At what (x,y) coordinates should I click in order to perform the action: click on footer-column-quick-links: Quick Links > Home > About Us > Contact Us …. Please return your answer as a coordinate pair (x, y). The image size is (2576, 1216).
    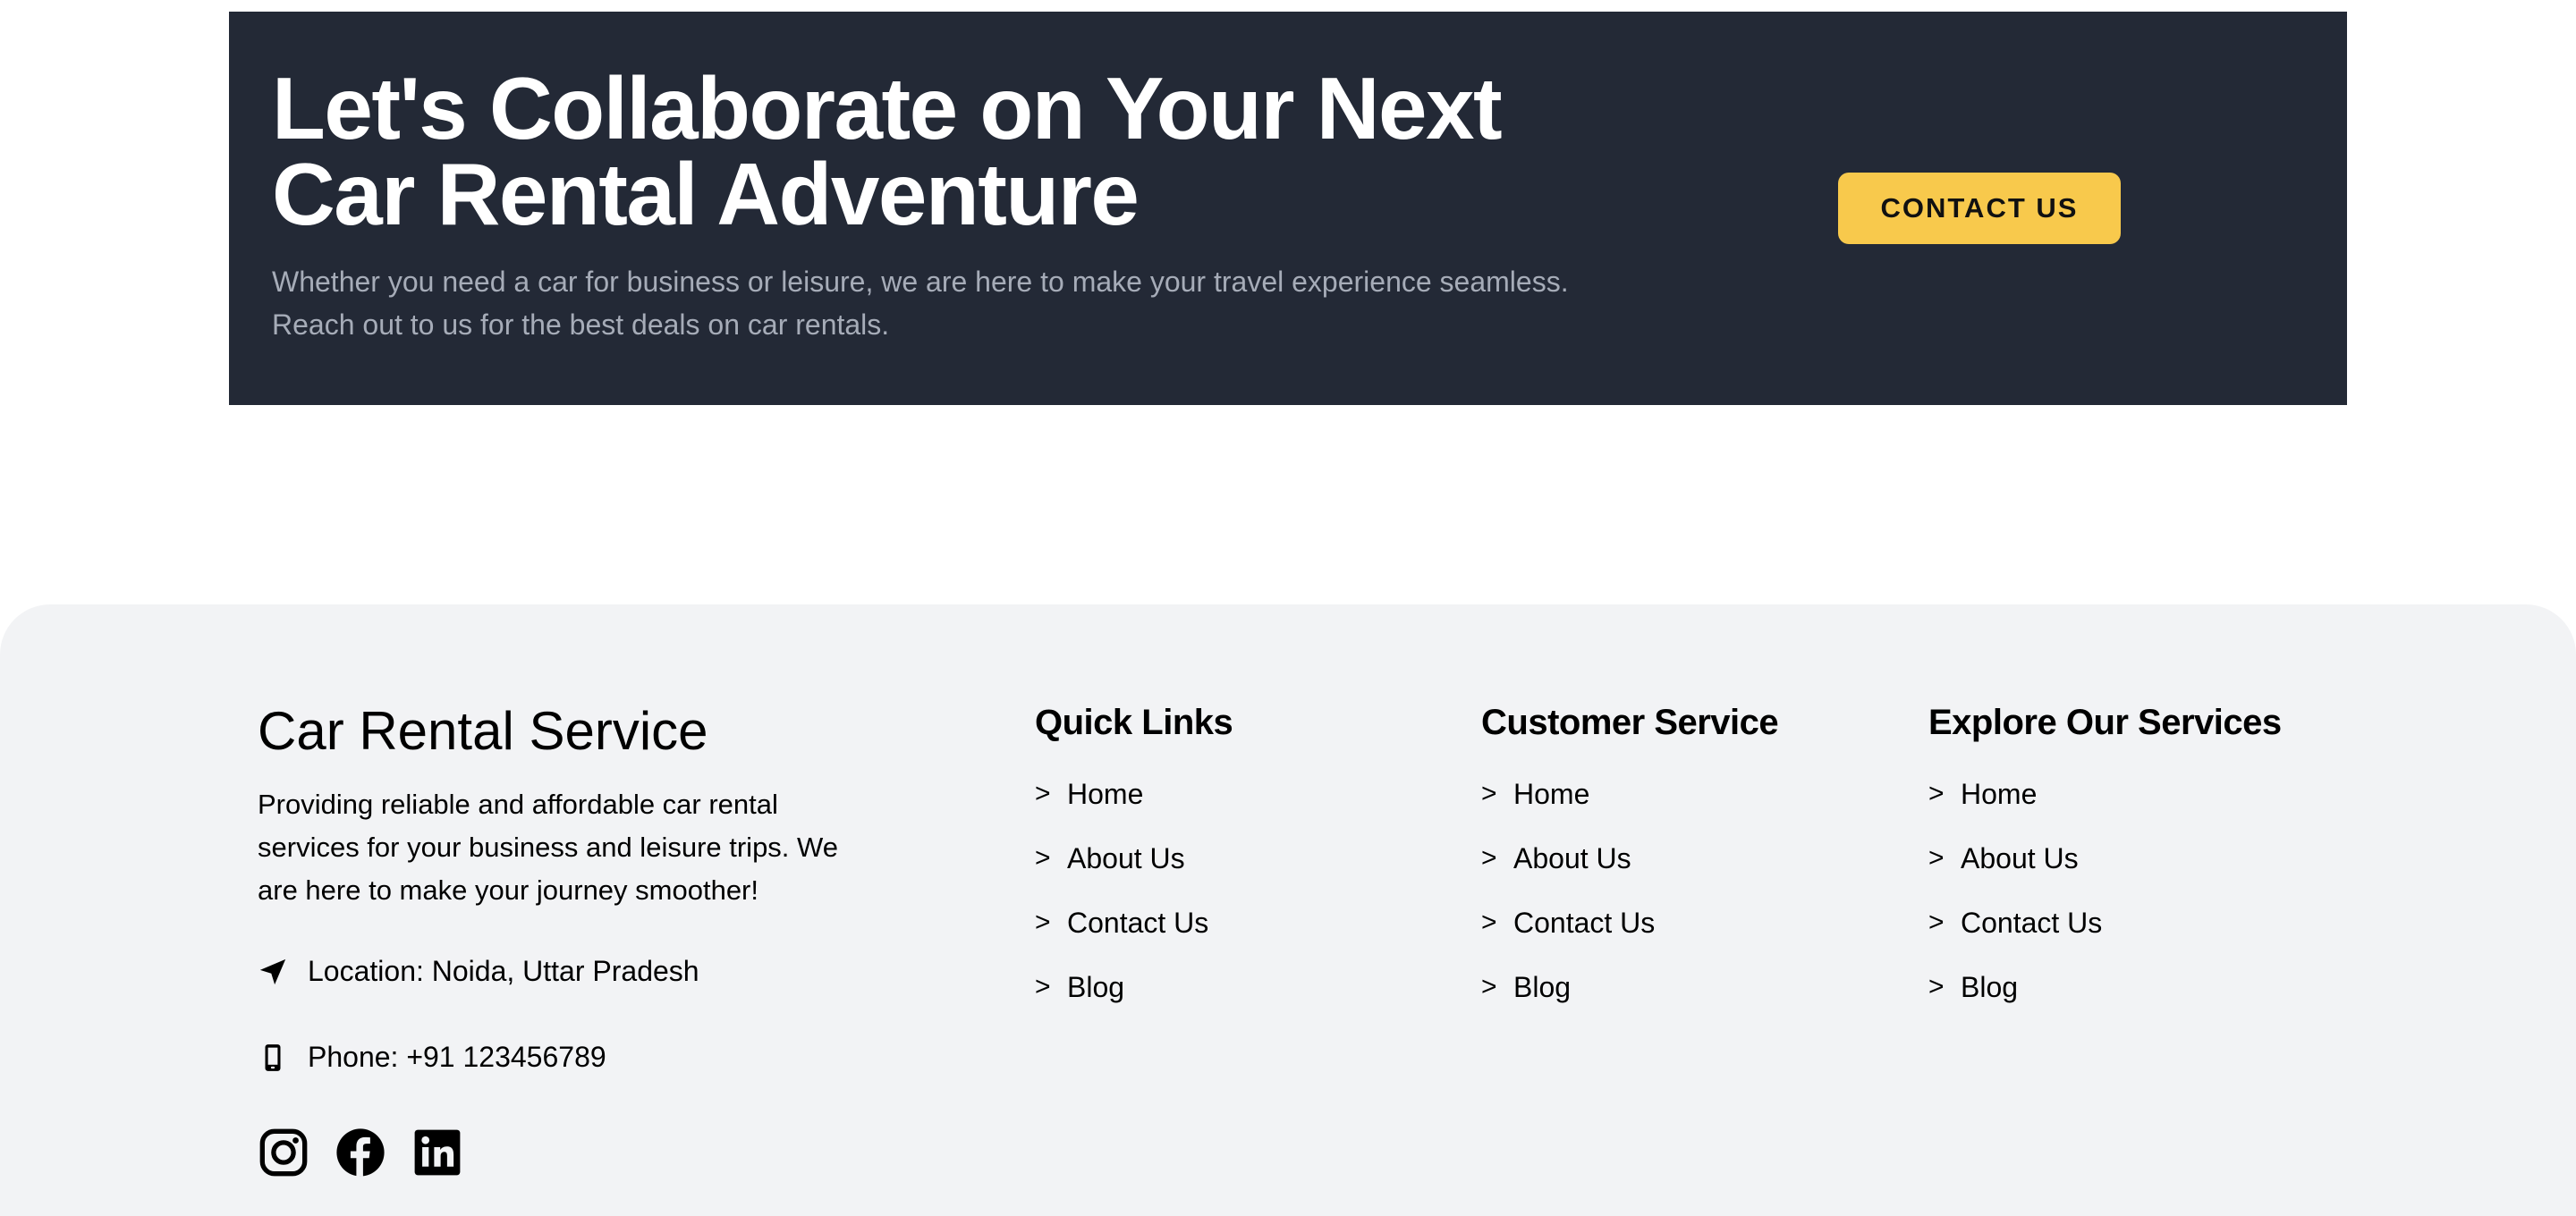
    Looking at the image, I should click on (1134, 860).